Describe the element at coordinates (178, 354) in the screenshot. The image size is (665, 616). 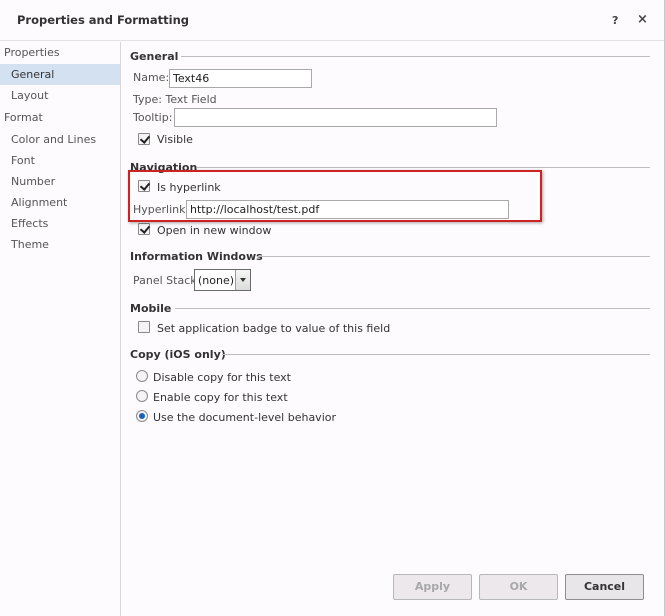
I see `section-title-copy-ios: Copy (iOS only)` at that location.